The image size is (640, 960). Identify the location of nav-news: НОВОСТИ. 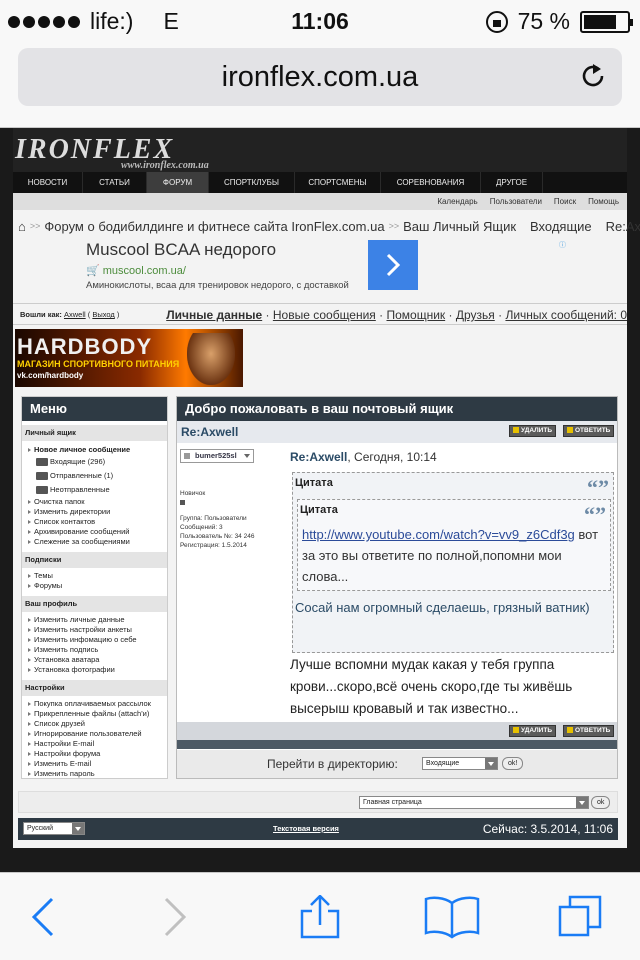
(48, 182).